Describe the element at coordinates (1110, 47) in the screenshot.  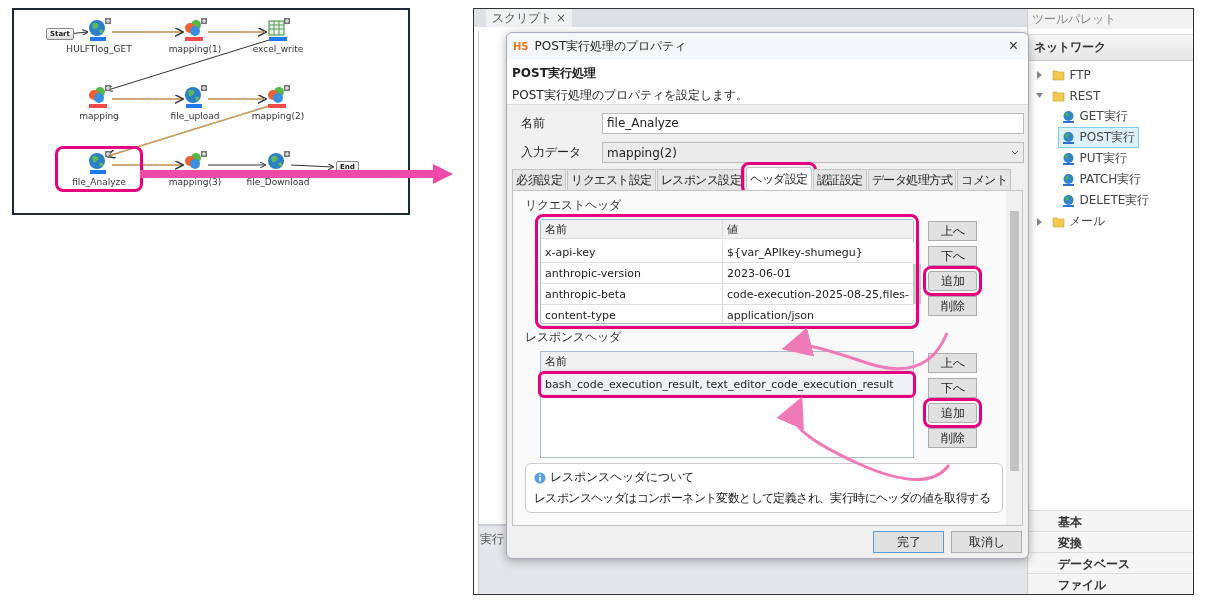
I see `palette-section: ネットワーク` at that location.